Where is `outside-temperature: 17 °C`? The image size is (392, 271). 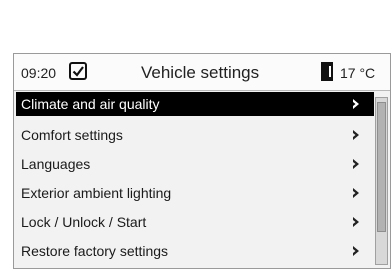 outside-temperature: 17 °C is located at coordinates (358, 73).